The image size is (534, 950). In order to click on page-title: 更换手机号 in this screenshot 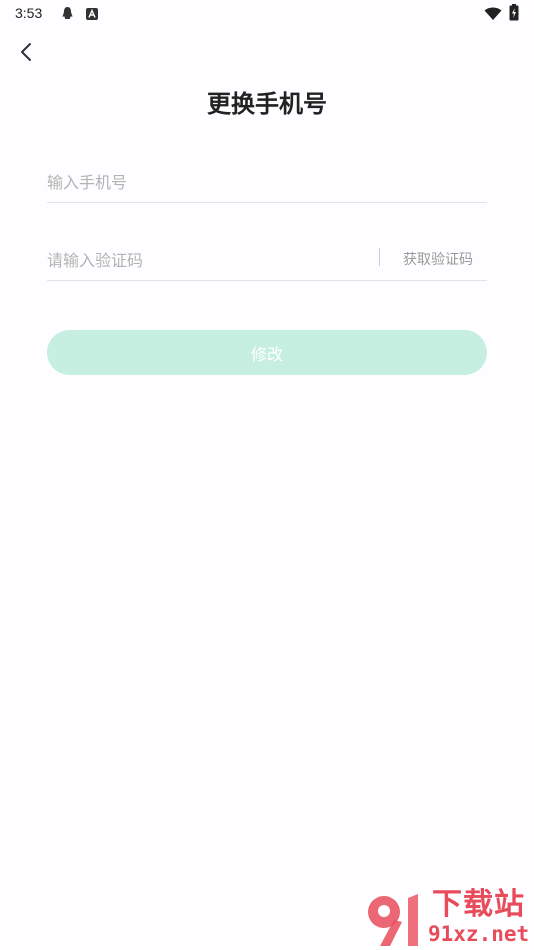, I will do `click(267, 104)`.